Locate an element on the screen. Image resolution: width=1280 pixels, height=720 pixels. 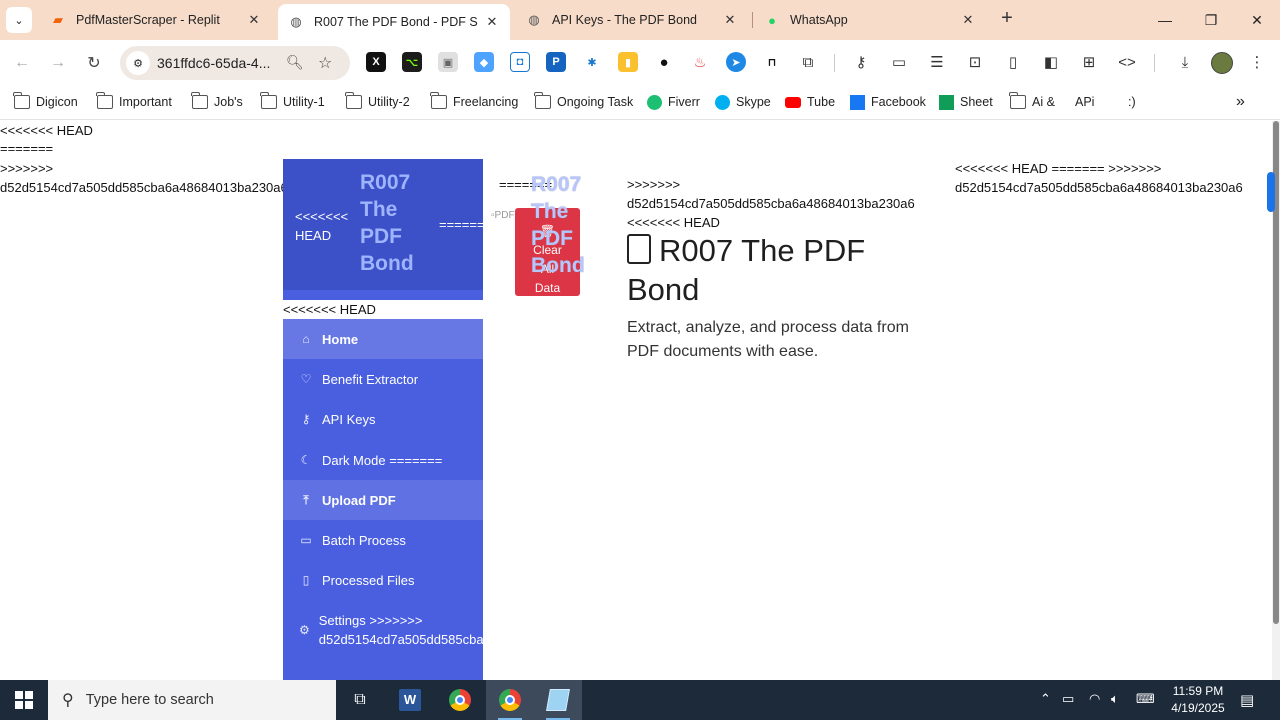
side-widget-tab is located at coordinates (1271, 192).